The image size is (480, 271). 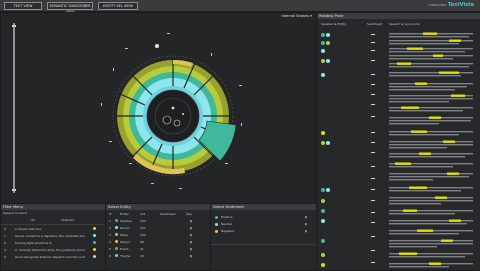 What do you see at coordinates (126, 221) in the screenshot?
I see `entity-name: Speaker` at bounding box center [126, 221].